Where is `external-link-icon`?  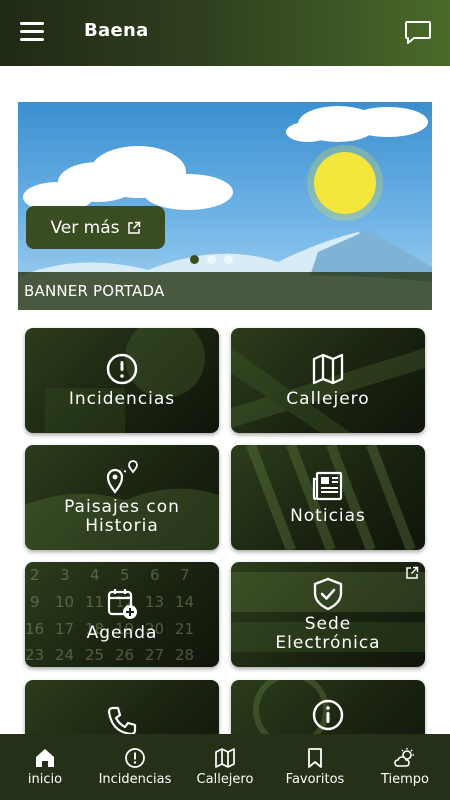 external-link-icon is located at coordinates (133, 227).